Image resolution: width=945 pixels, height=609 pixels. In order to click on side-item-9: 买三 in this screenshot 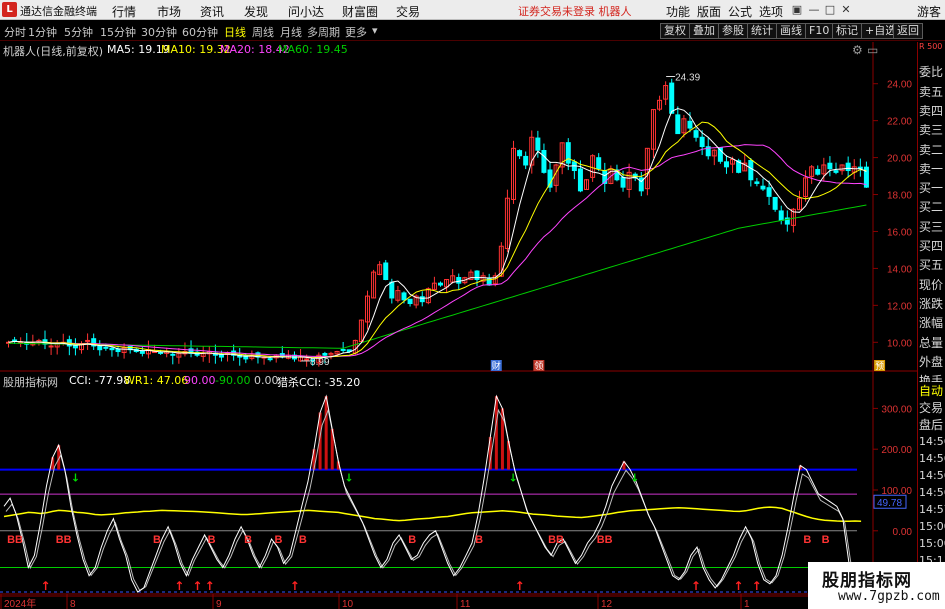, I will do `click(931, 226)`.